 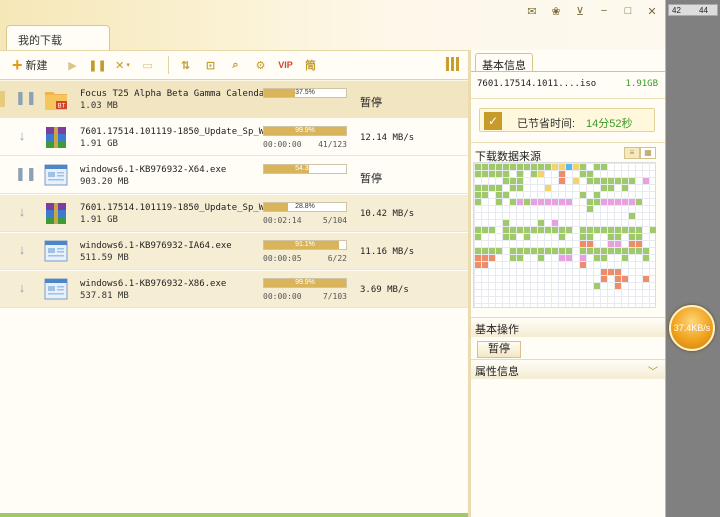 I want to click on task-speed: 3.69 MB/s, so click(x=384, y=290).